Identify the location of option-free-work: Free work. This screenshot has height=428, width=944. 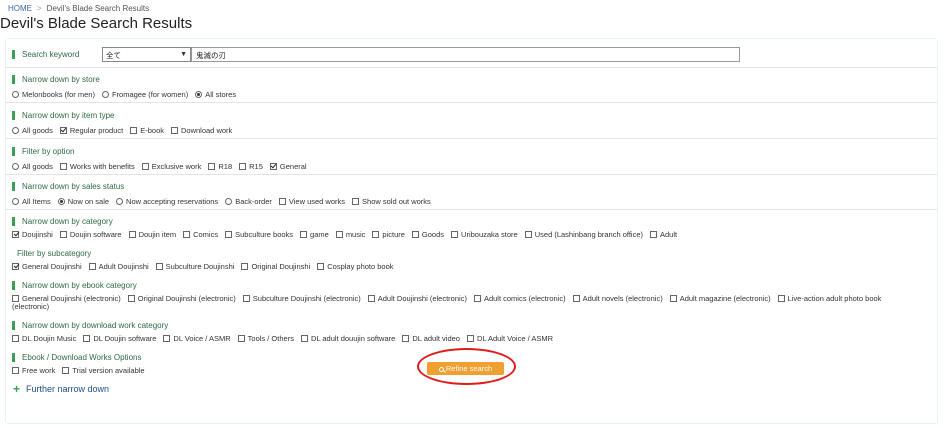
(33, 370).